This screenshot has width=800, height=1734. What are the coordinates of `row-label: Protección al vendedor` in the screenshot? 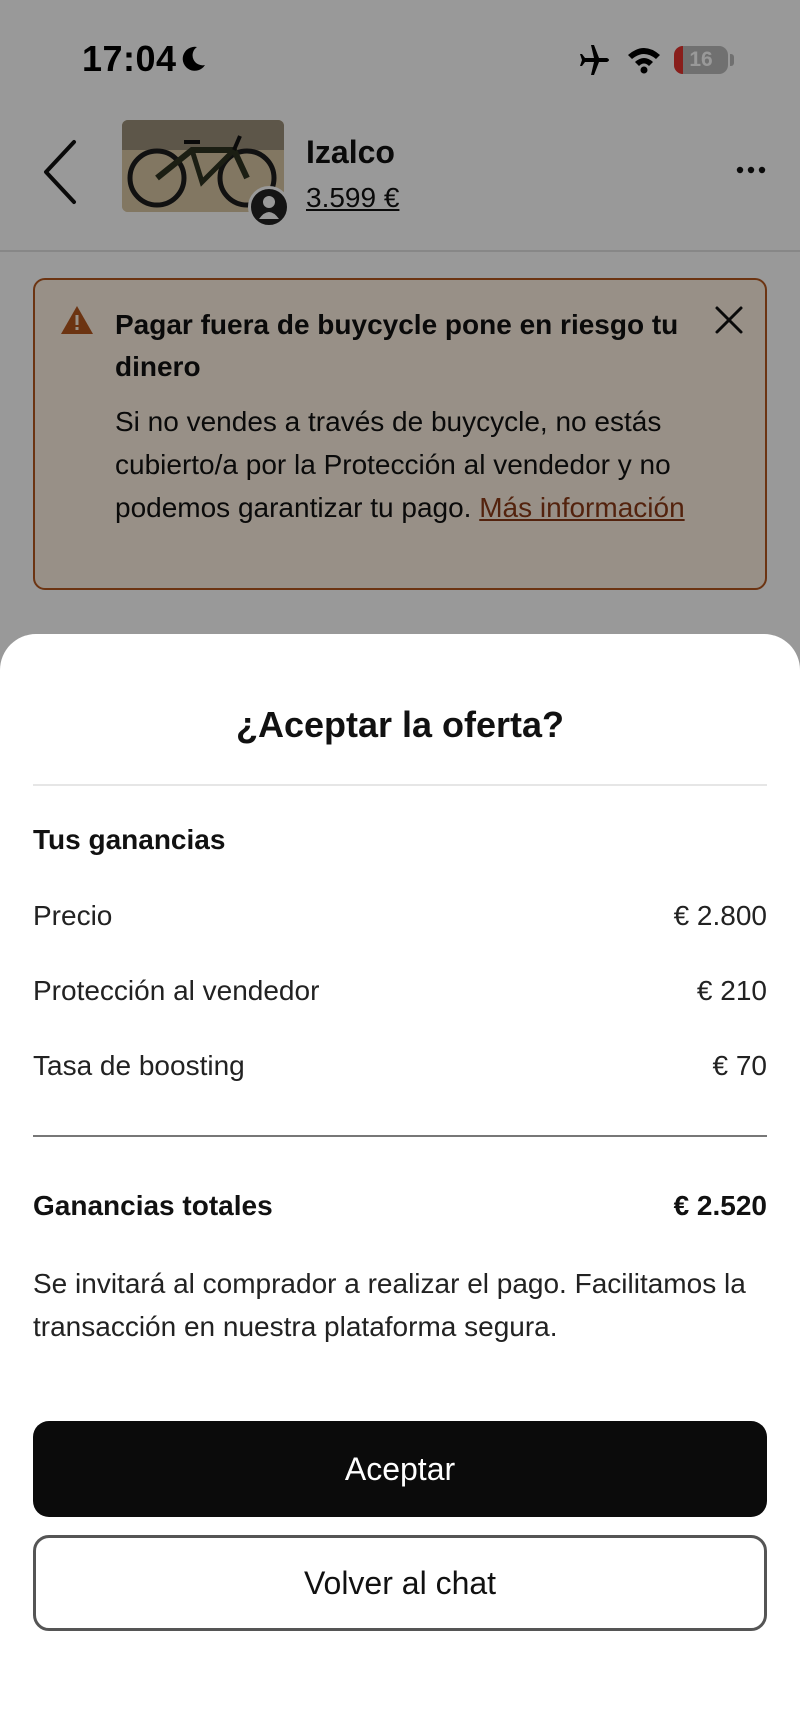 It's located at (176, 990).